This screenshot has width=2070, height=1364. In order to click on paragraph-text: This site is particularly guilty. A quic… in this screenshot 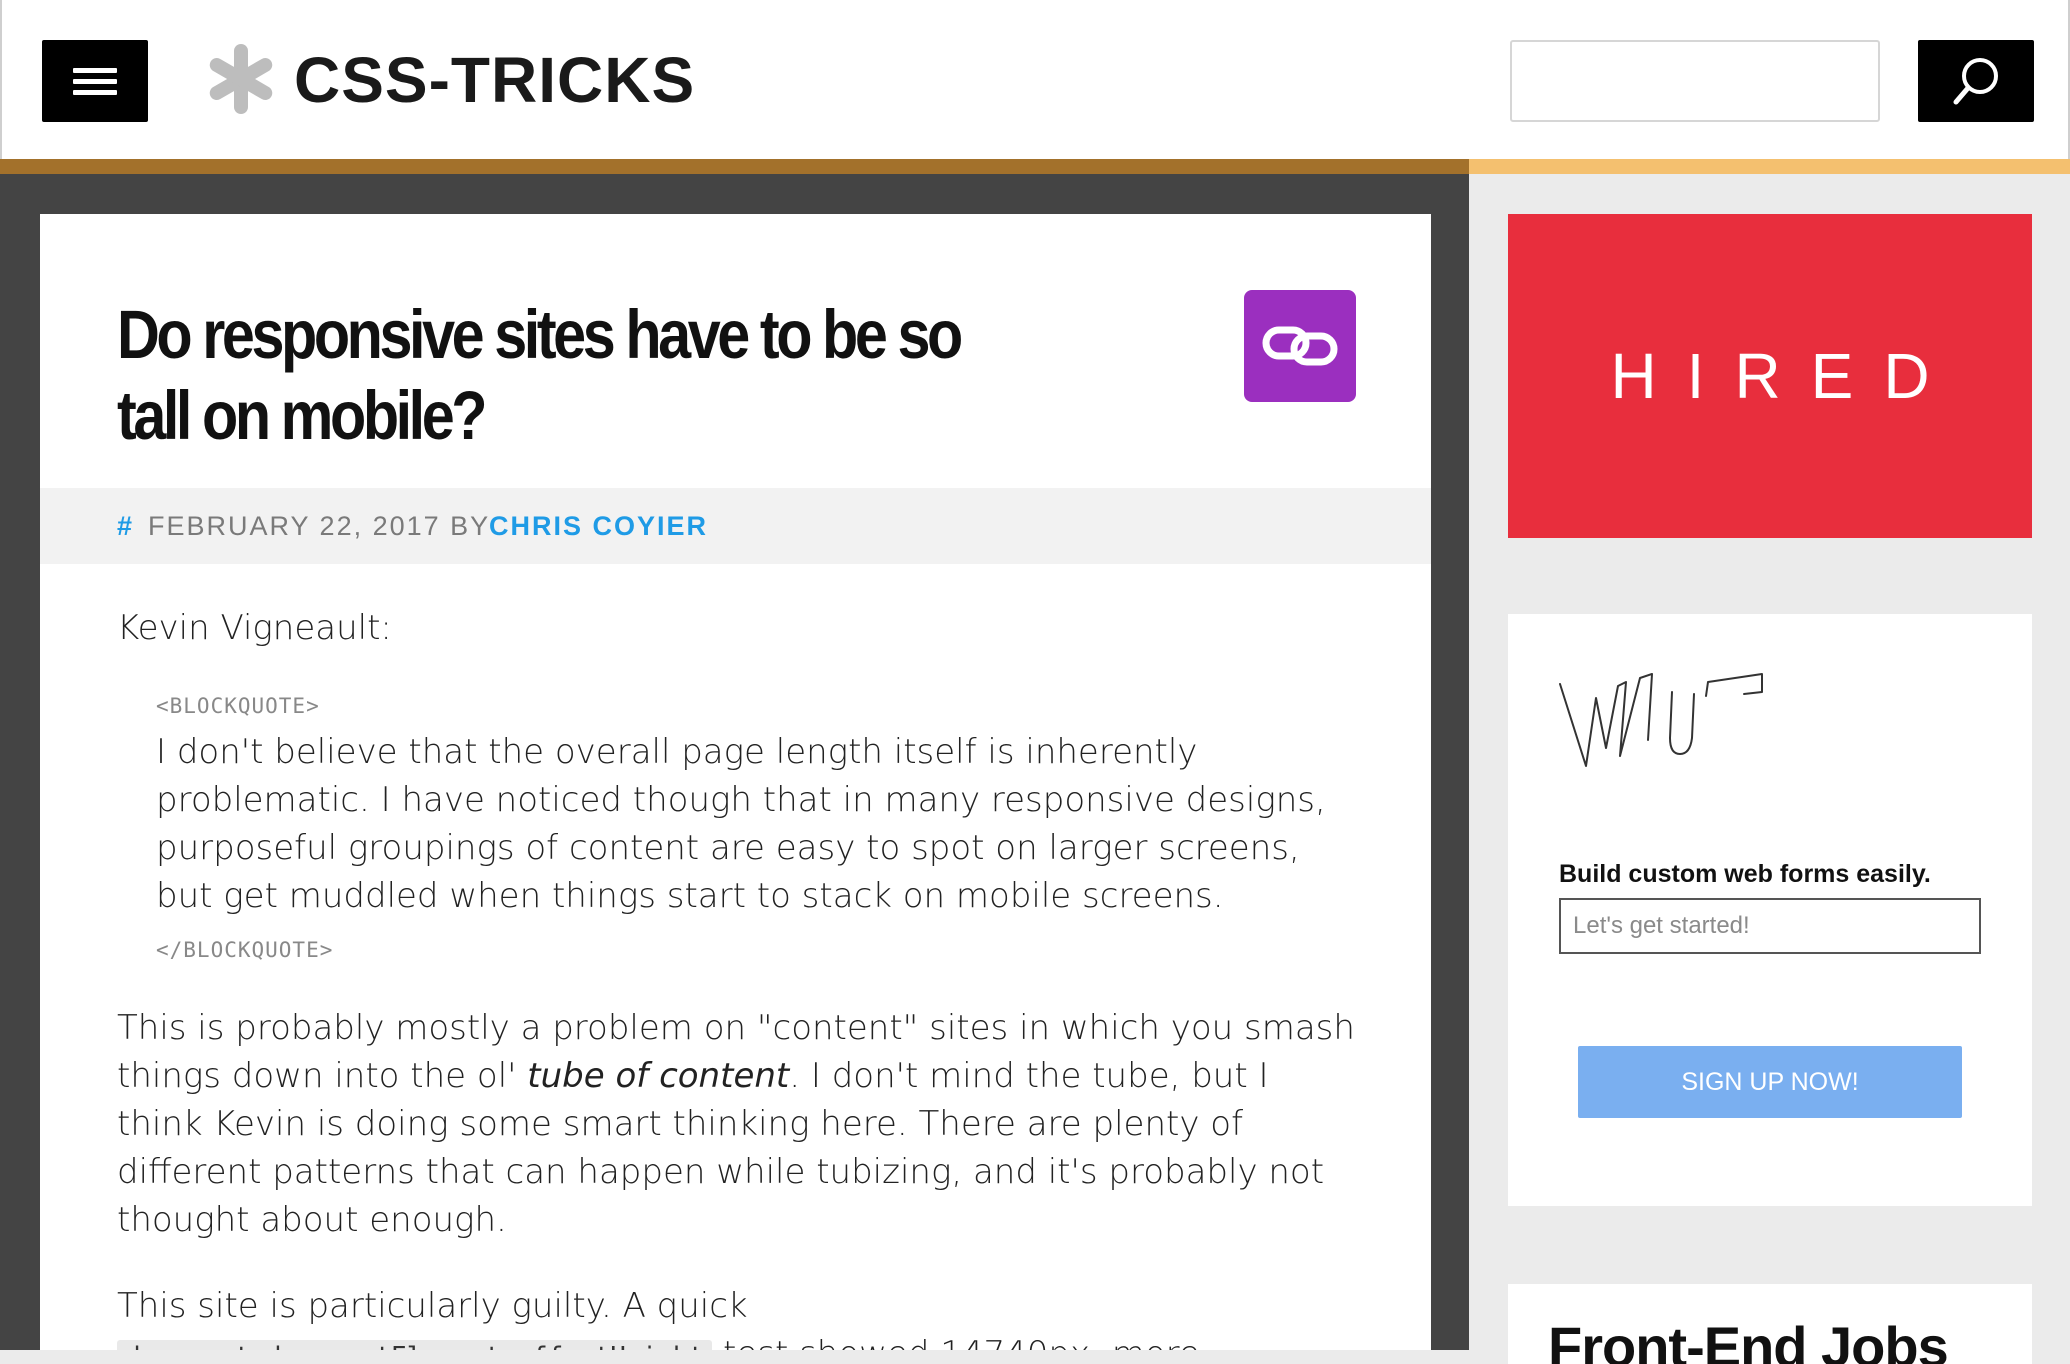, I will do `click(432, 1306)`.